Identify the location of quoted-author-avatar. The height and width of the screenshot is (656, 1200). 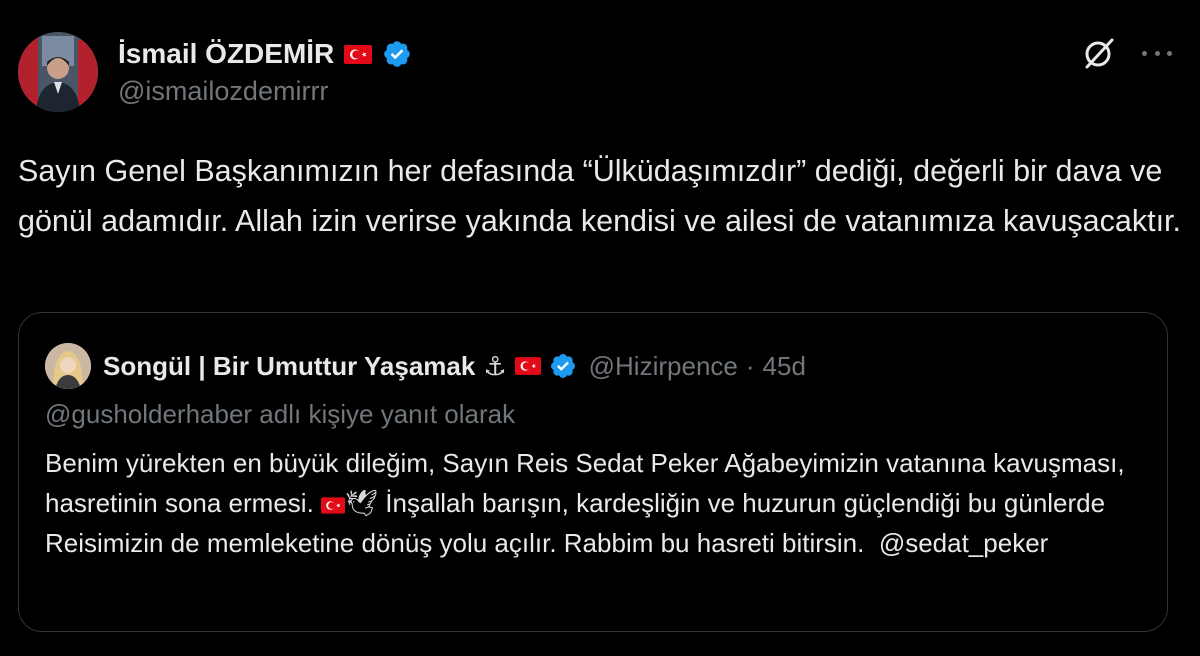
(68, 366).